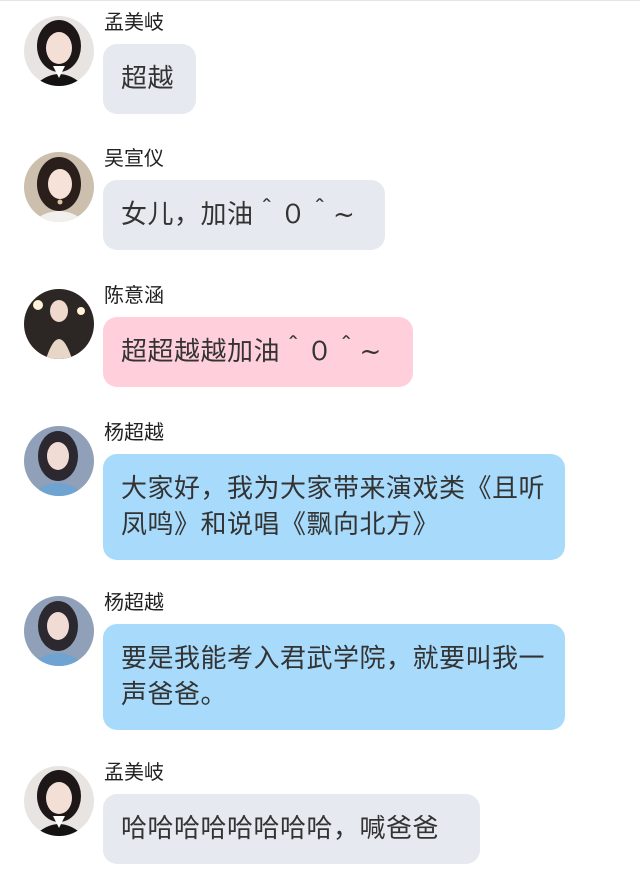 The image size is (640, 877). What do you see at coordinates (134, 295) in the screenshot?
I see `sender-name: 陈意涵` at bounding box center [134, 295].